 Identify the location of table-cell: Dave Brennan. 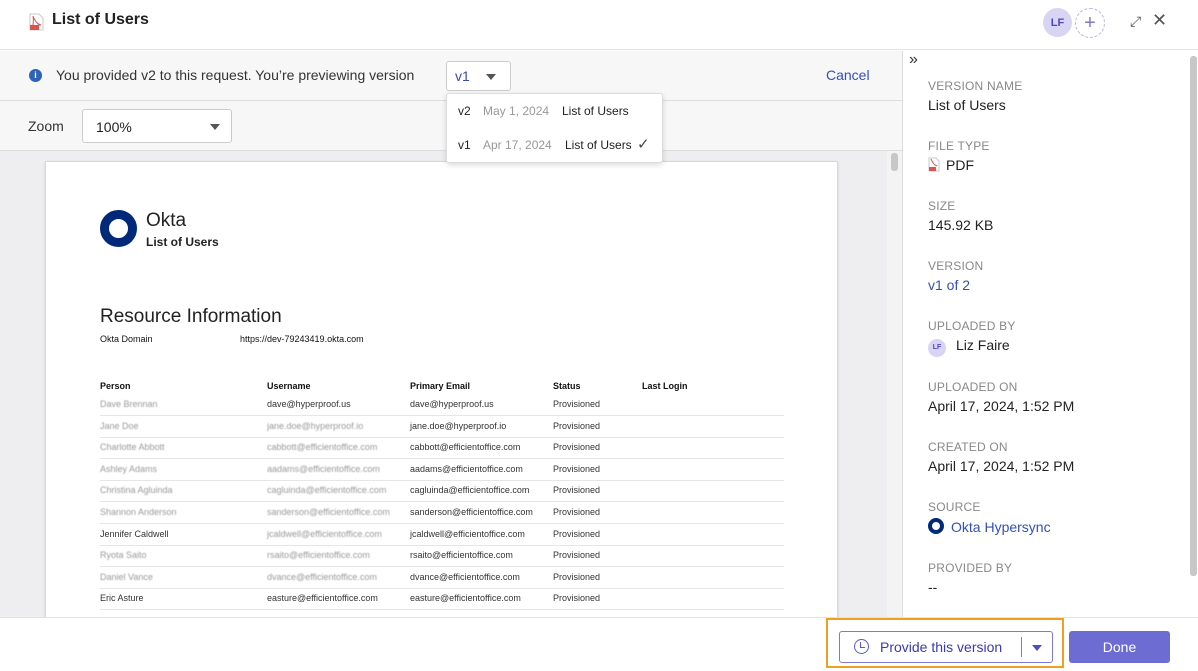
(129, 404).